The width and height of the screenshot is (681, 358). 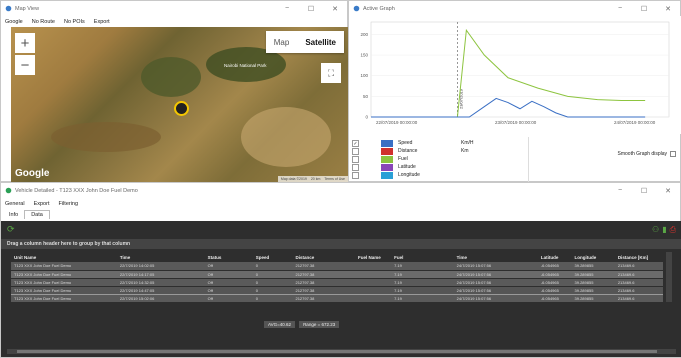 What do you see at coordinates (334, 179) in the screenshot?
I see `terms-link: Terms of Use` at bounding box center [334, 179].